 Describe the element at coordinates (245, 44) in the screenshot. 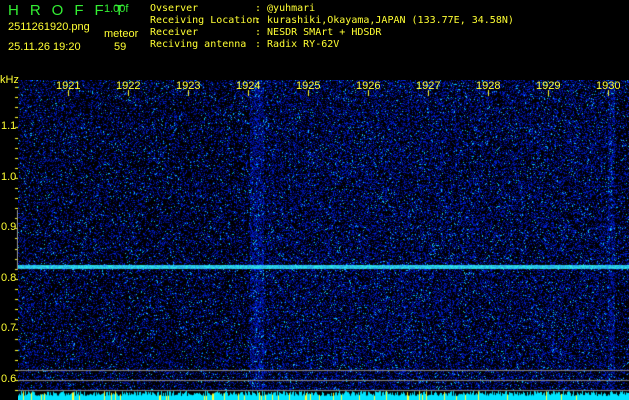

I see `info-antenna: Reciving antenna: Radix RY-62V` at that location.